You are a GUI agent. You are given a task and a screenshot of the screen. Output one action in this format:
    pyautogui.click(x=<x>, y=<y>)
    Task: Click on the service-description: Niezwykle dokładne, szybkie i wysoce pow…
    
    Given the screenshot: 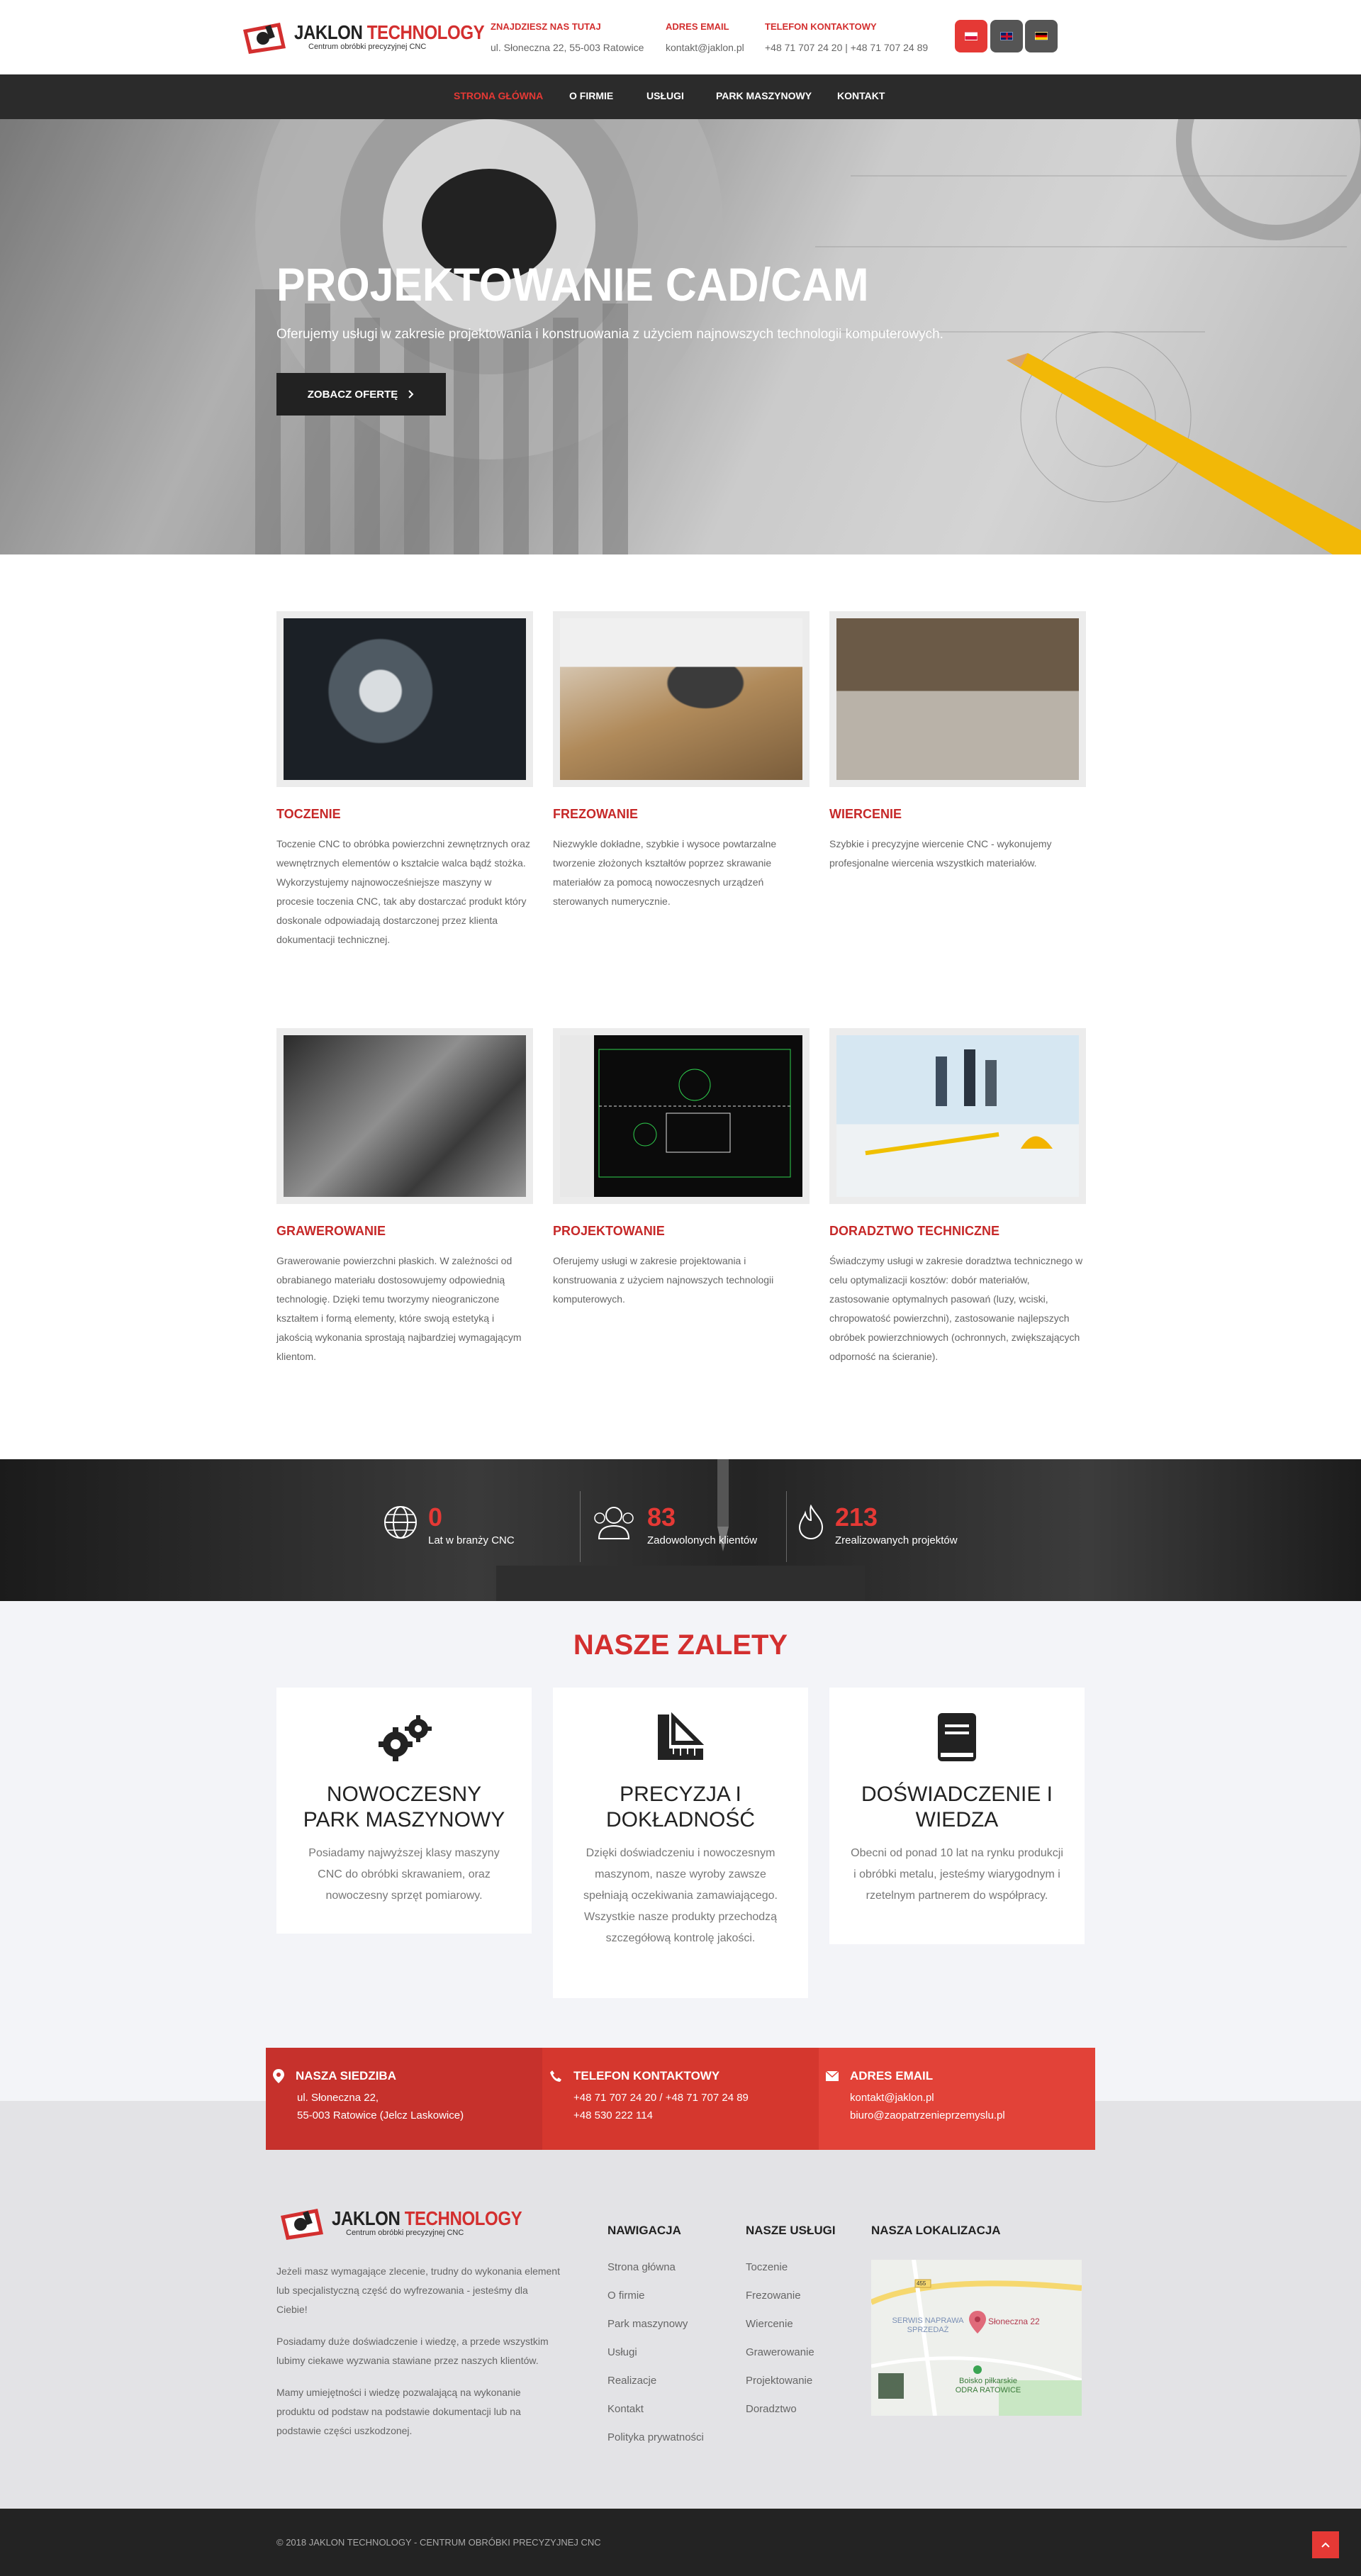 What is the action you would take?
    pyautogui.click(x=665, y=872)
    